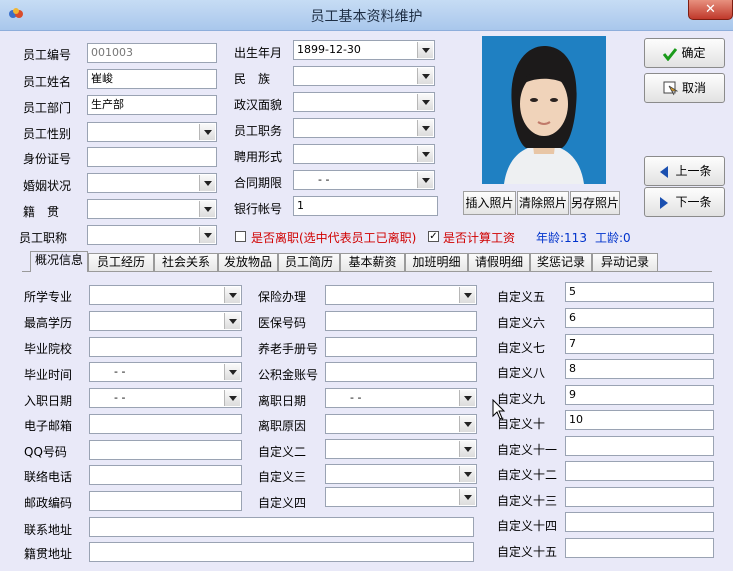 This screenshot has height=571, width=733. Describe the element at coordinates (684, 88) in the screenshot. I see `cancel-button: 取消` at that location.